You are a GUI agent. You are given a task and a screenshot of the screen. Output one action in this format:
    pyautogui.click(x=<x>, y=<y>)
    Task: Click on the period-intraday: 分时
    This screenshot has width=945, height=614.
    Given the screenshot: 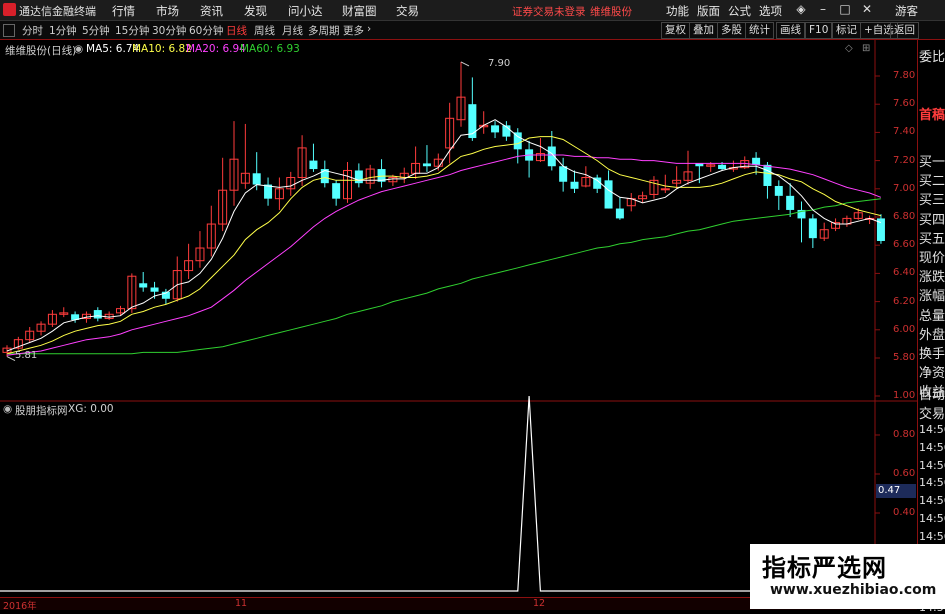 What is the action you would take?
    pyautogui.click(x=32, y=30)
    